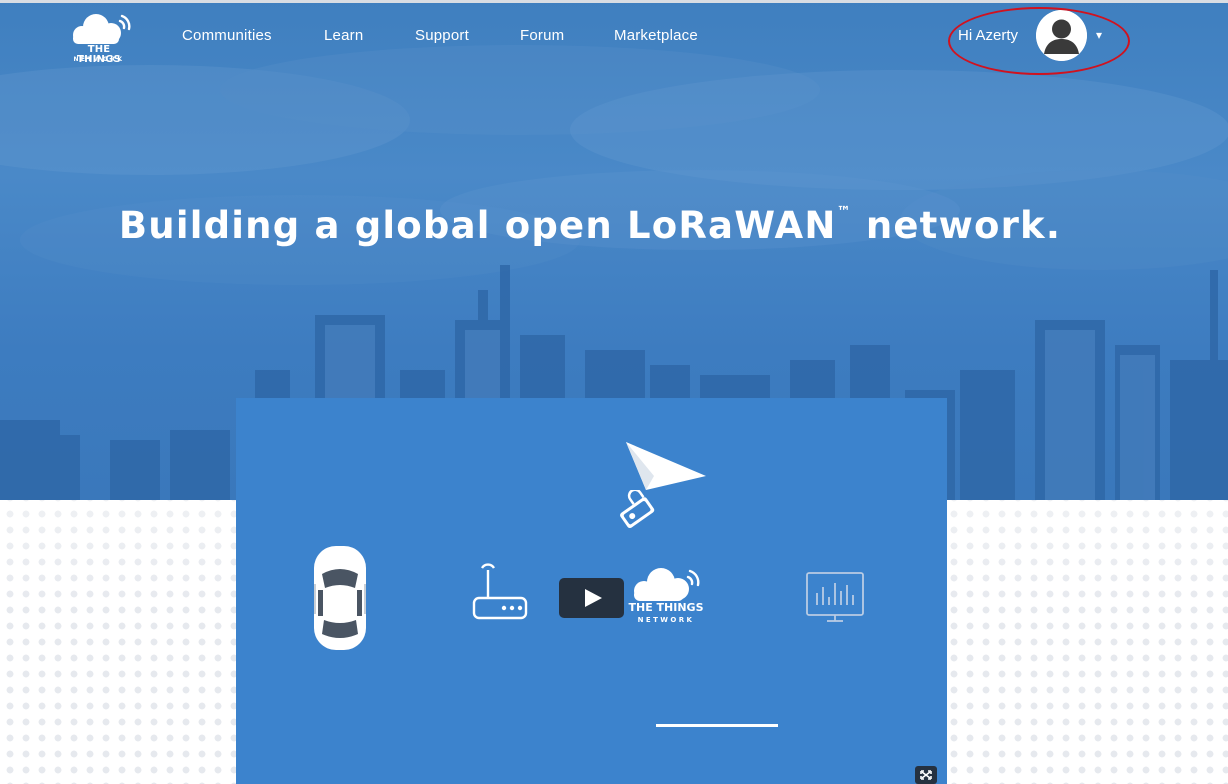  I want to click on avatar-icon, so click(1061, 35).